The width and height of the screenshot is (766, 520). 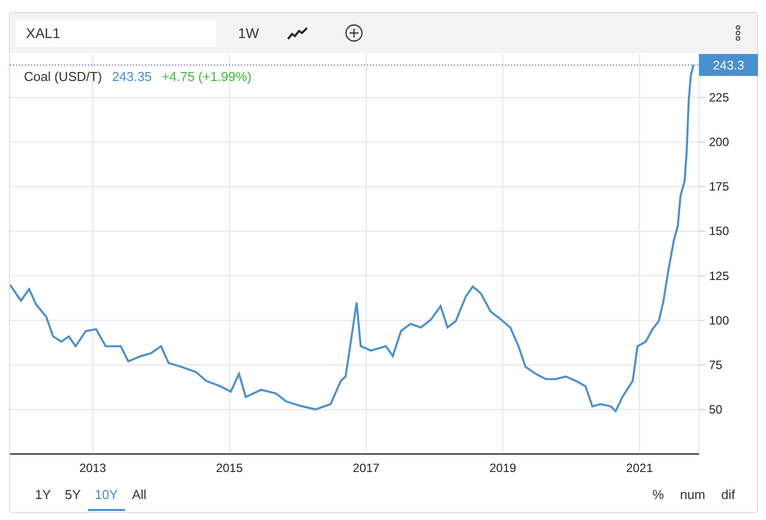 What do you see at coordinates (728, 495) in the screenshot?
I see `display-mode-button: dif` at bounding box center [728, 495].